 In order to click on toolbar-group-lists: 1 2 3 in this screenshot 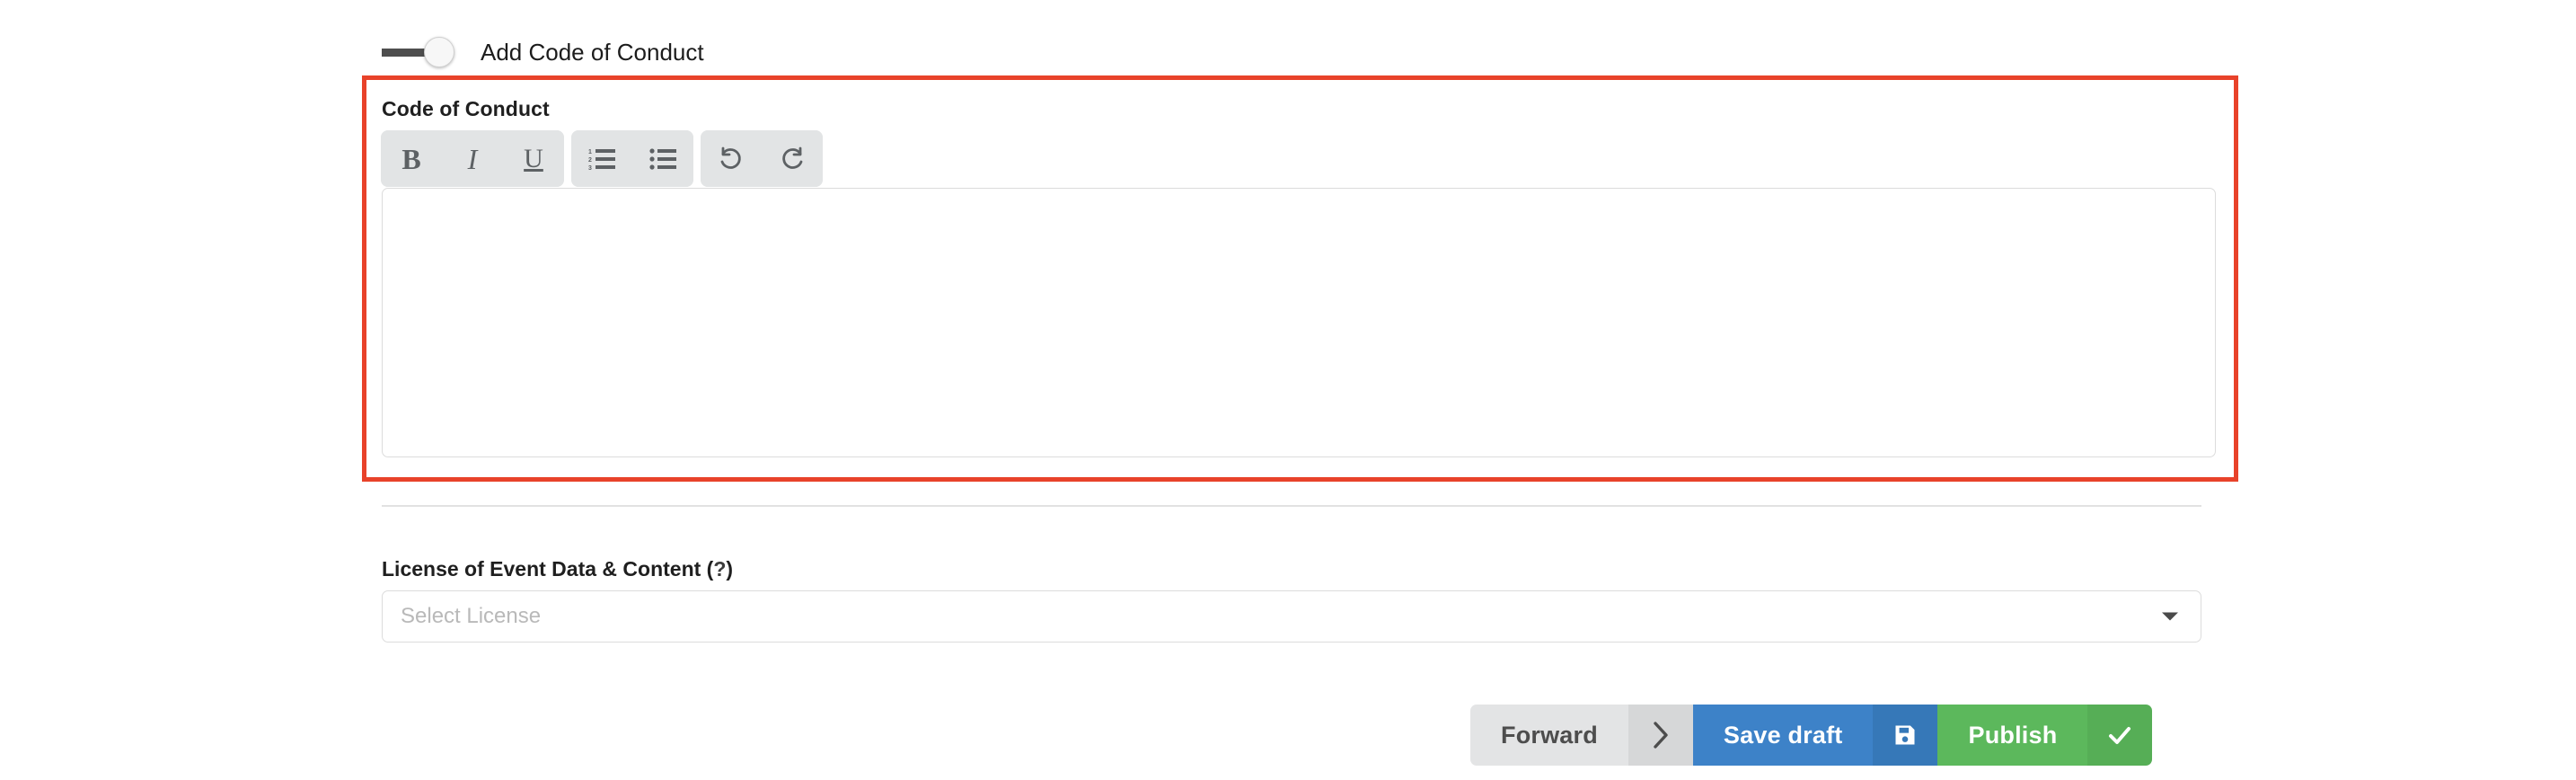, I will do `click(632, 158)`.